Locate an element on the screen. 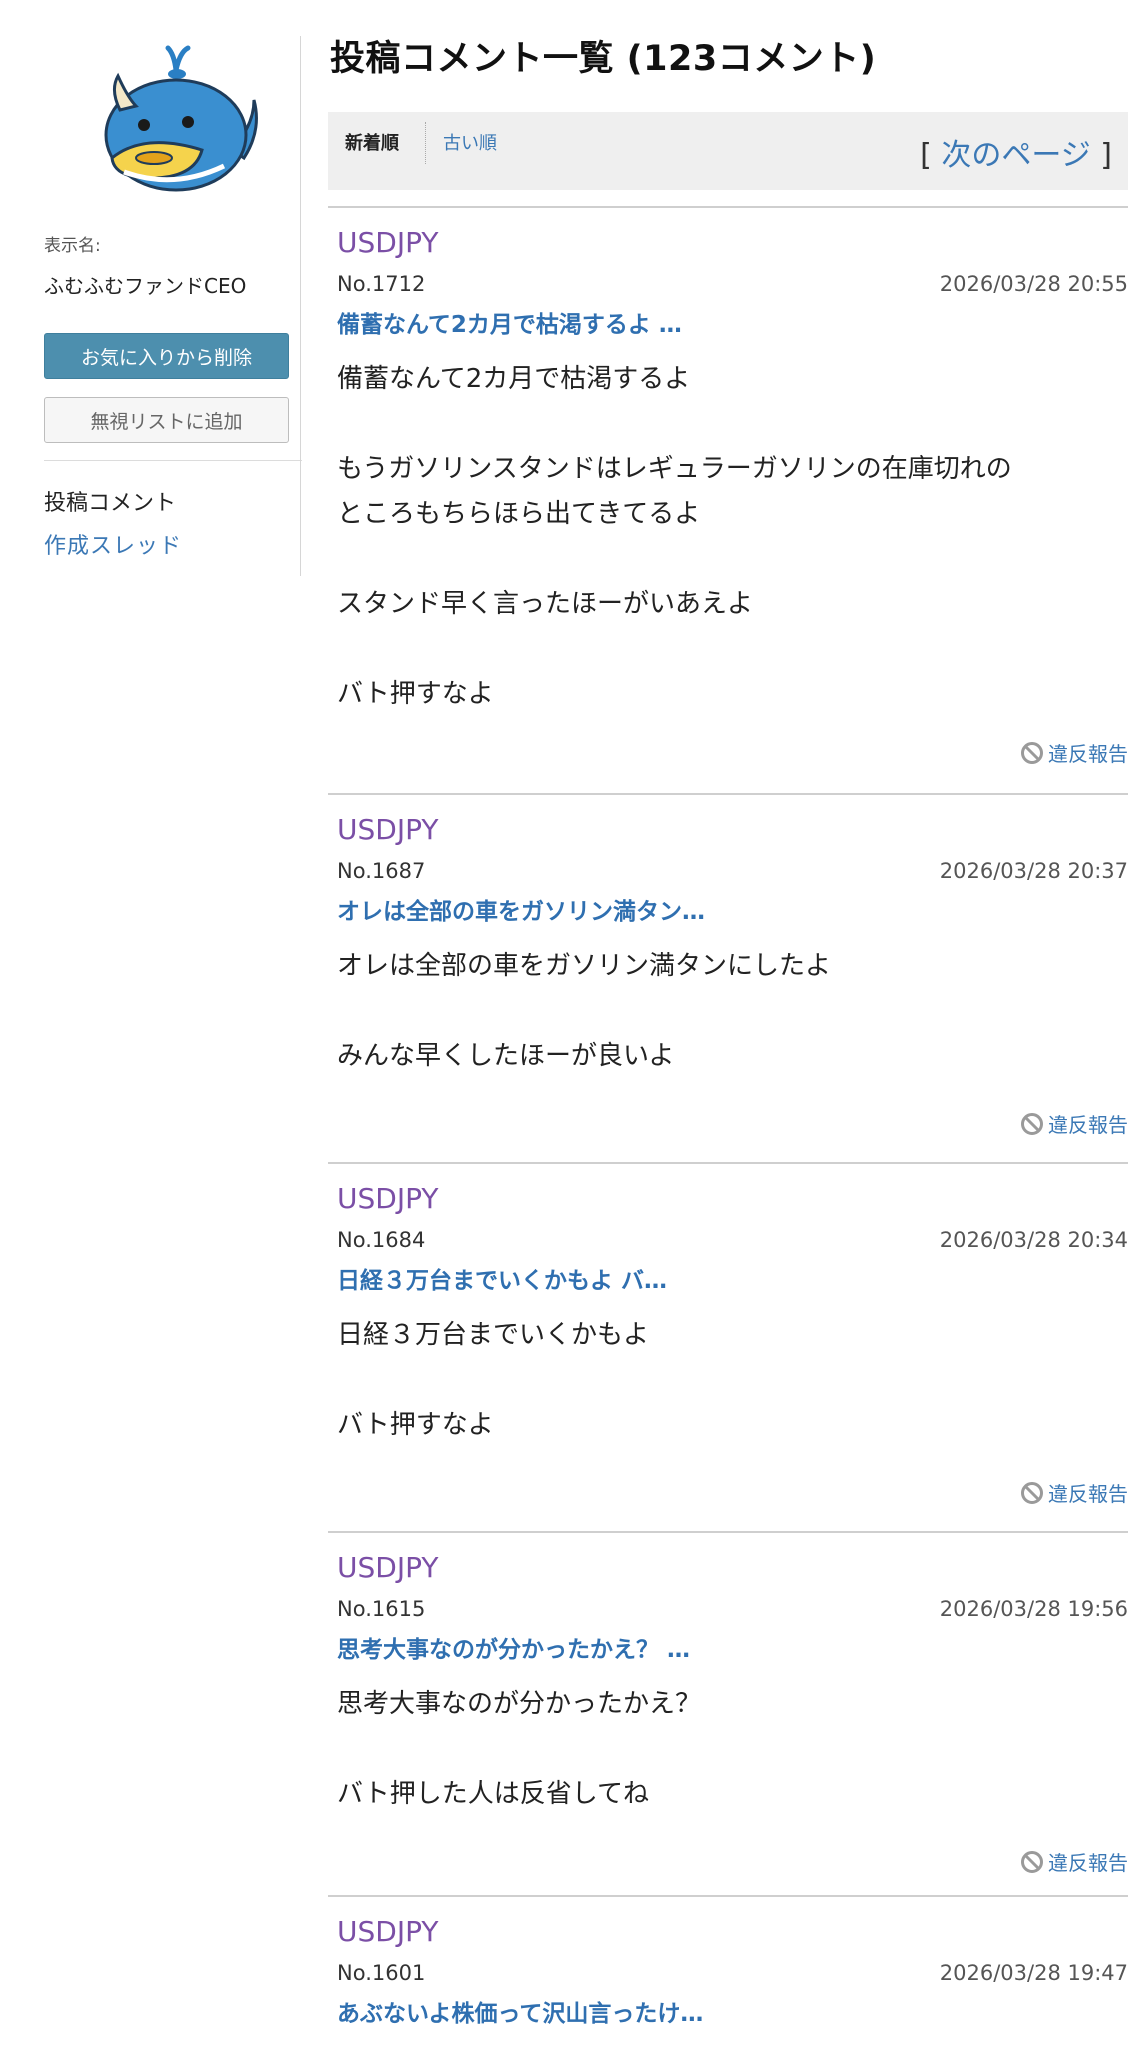 The image size is (1132, 2048). display-name-label: 表示名: is located at coordinates (72, 246).